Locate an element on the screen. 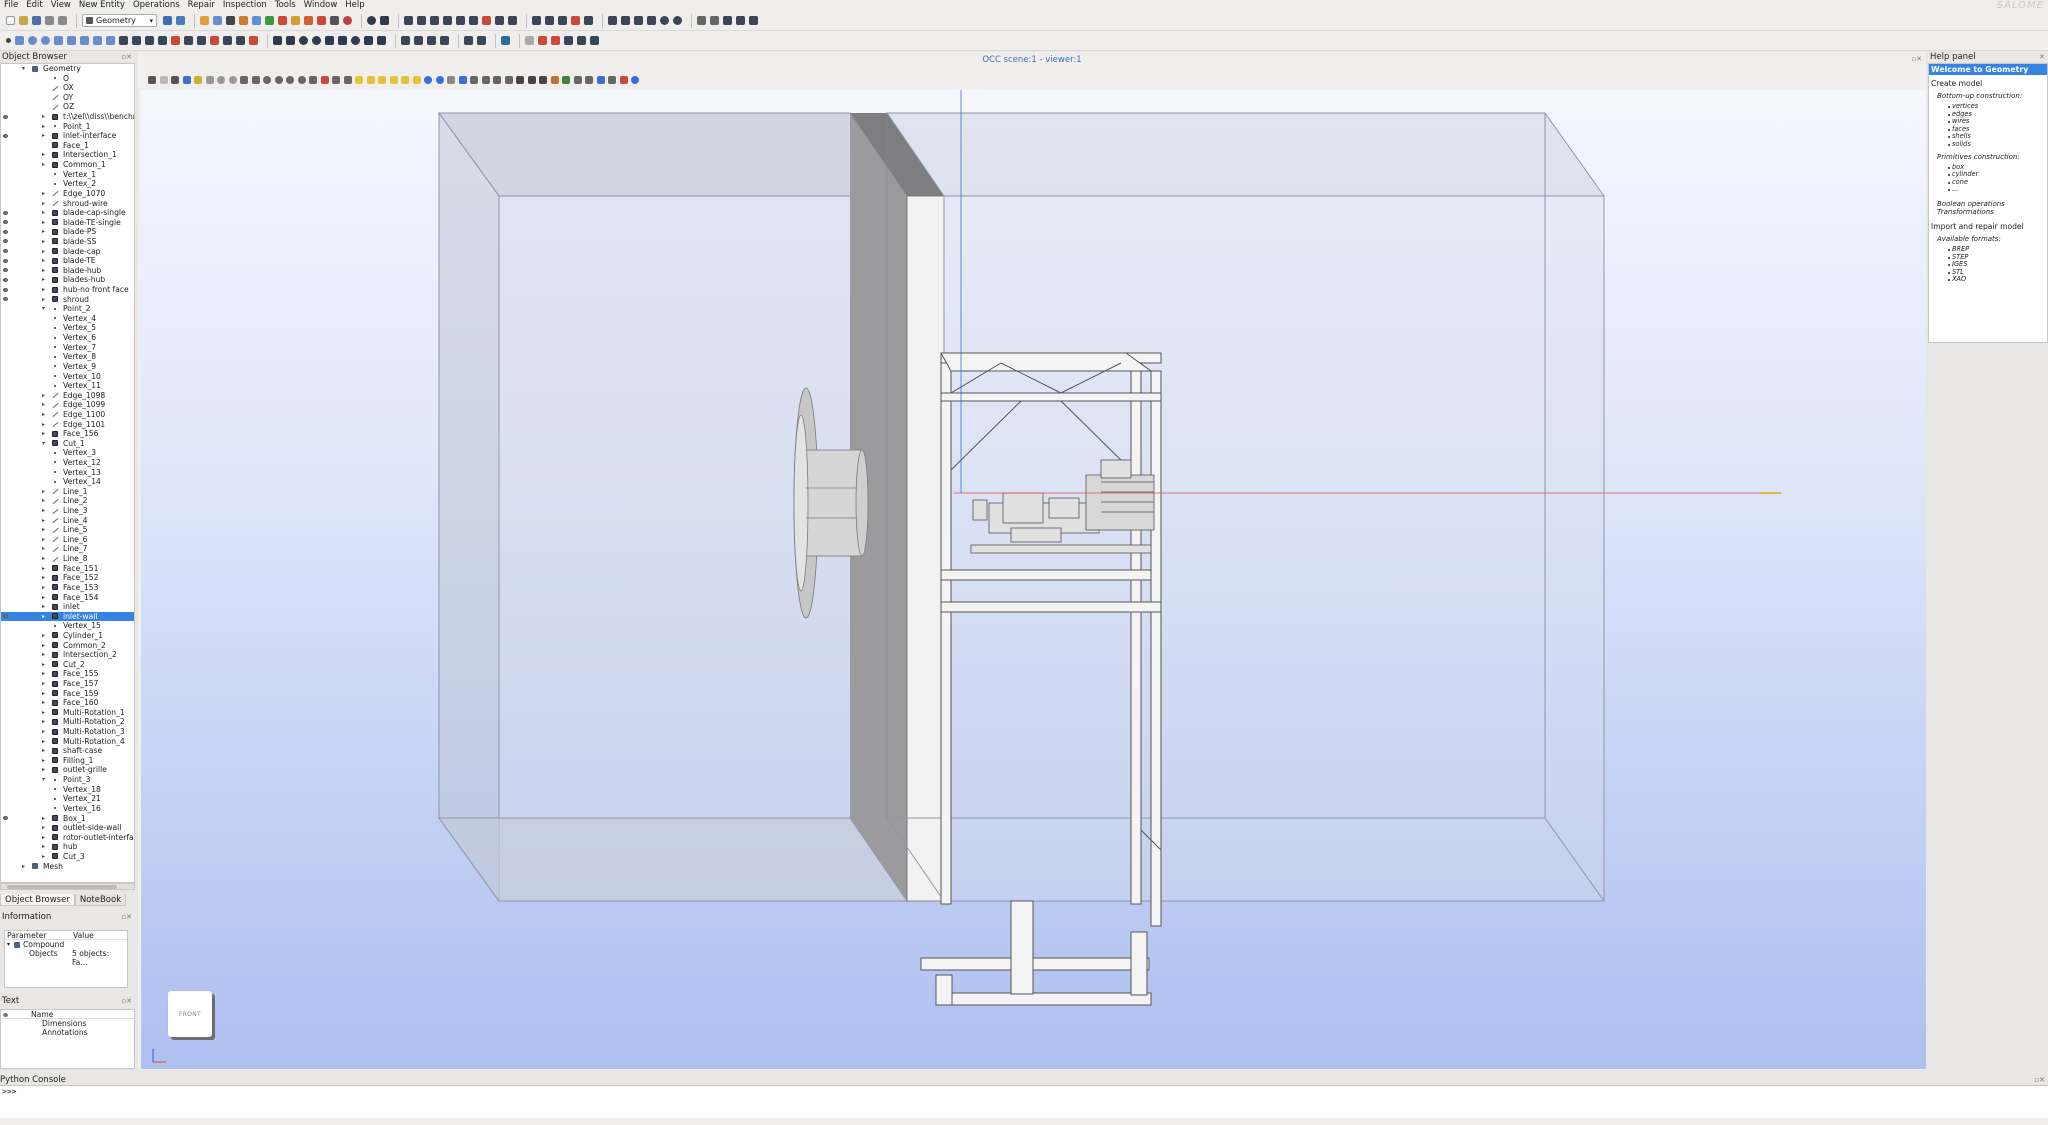 This screenshot has width=2048, height=1125. zoom-icon is located at coordinates (301, 80).